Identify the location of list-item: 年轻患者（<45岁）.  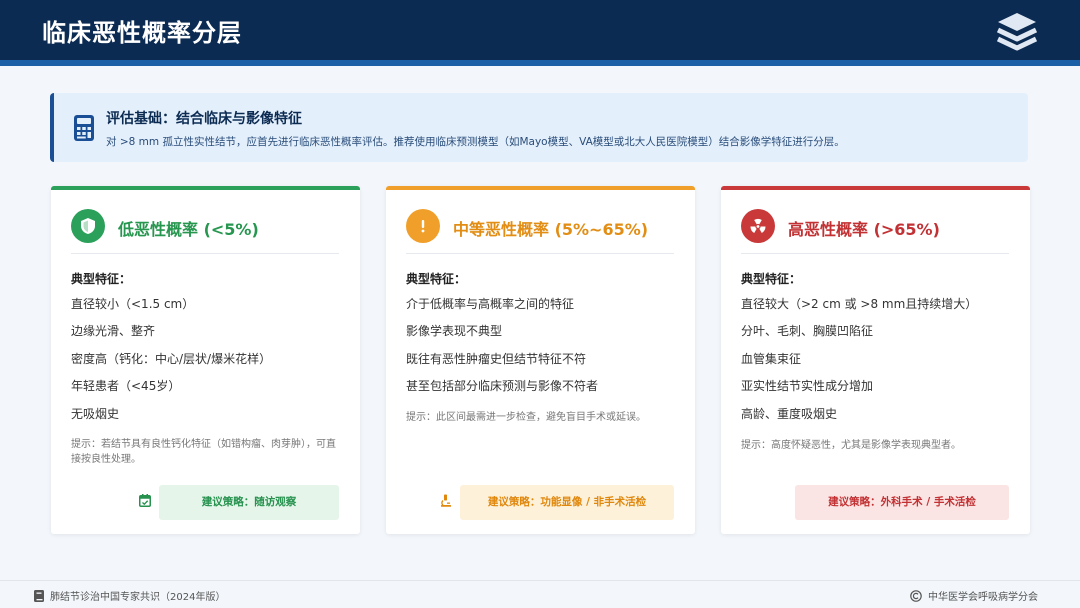
(126, 386).